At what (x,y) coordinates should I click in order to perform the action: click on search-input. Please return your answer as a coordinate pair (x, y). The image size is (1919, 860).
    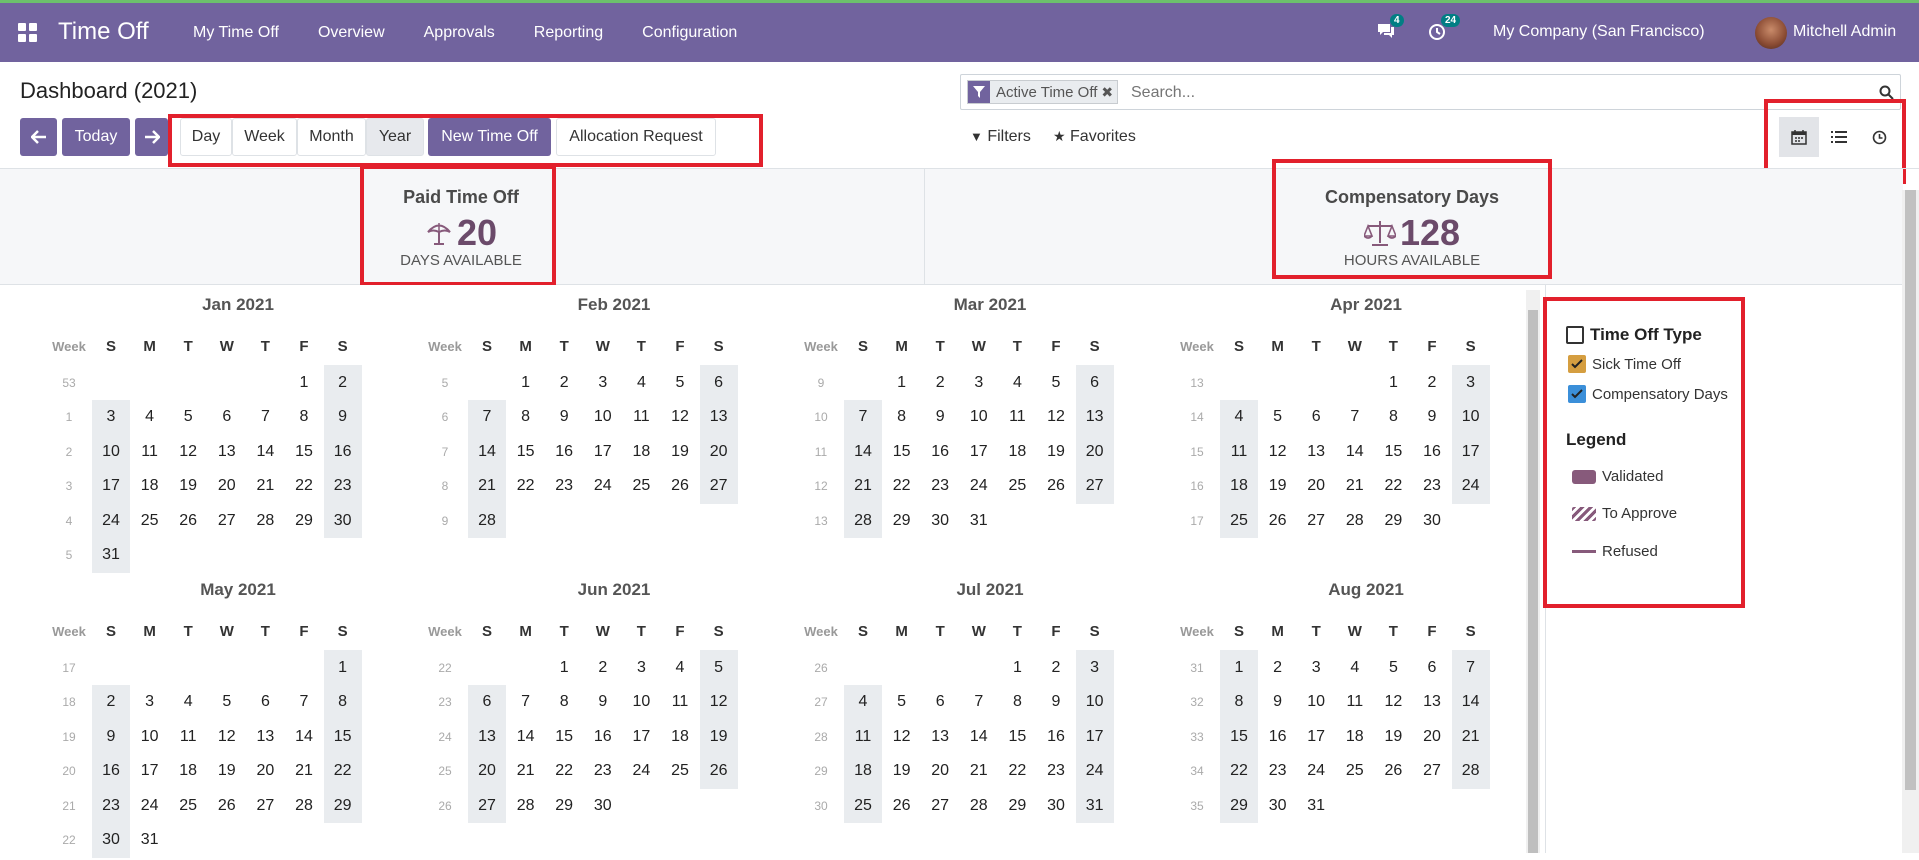
    Looking at the image, I should click on (1481, 93).